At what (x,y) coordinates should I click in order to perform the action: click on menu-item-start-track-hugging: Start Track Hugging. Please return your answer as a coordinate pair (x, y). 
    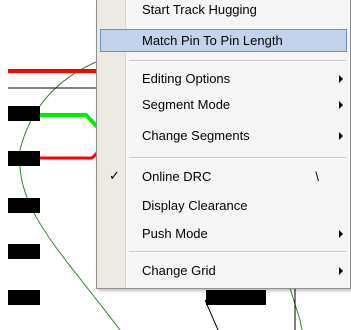
    Looking at the image, I should click on (223, 10).